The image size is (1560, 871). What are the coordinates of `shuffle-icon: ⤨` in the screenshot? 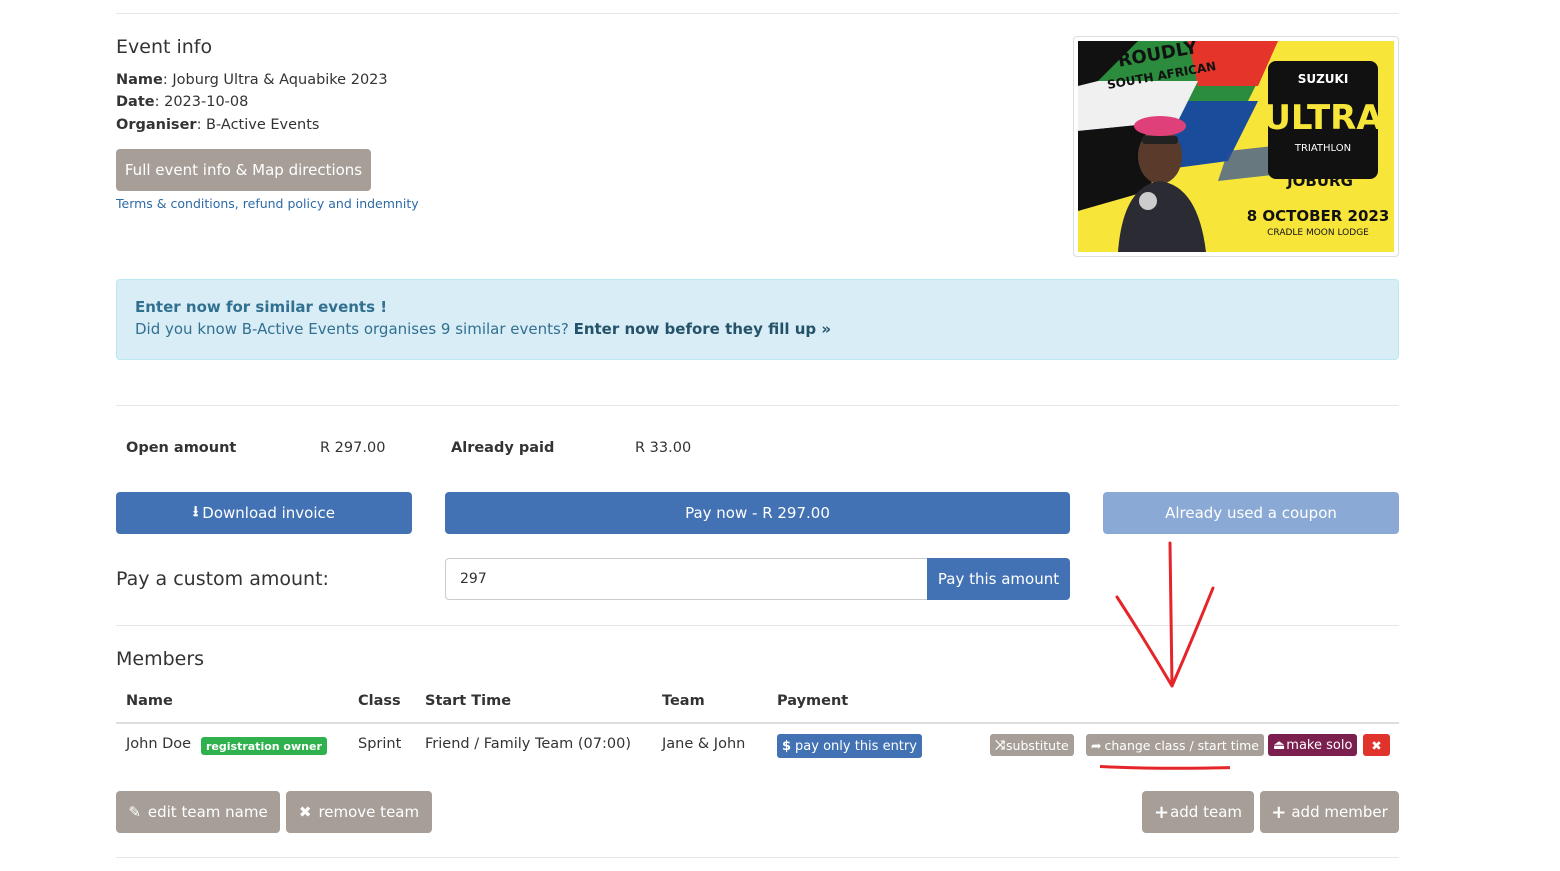 It's located at (1000, 744).